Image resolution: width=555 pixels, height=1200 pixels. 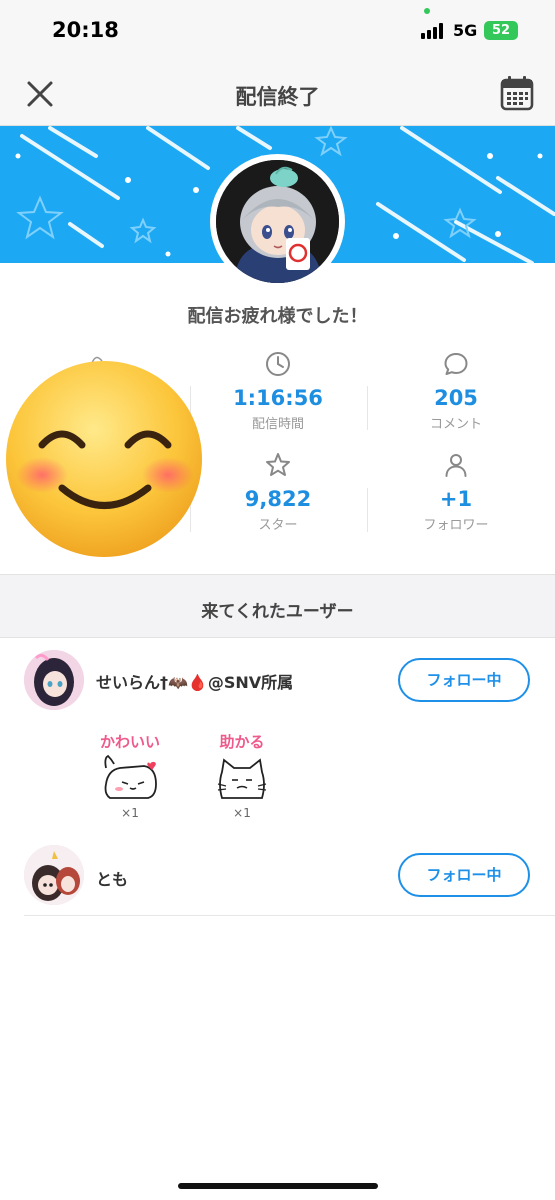 I want to click on status-time: 20:18, so click(x=85, y=30).